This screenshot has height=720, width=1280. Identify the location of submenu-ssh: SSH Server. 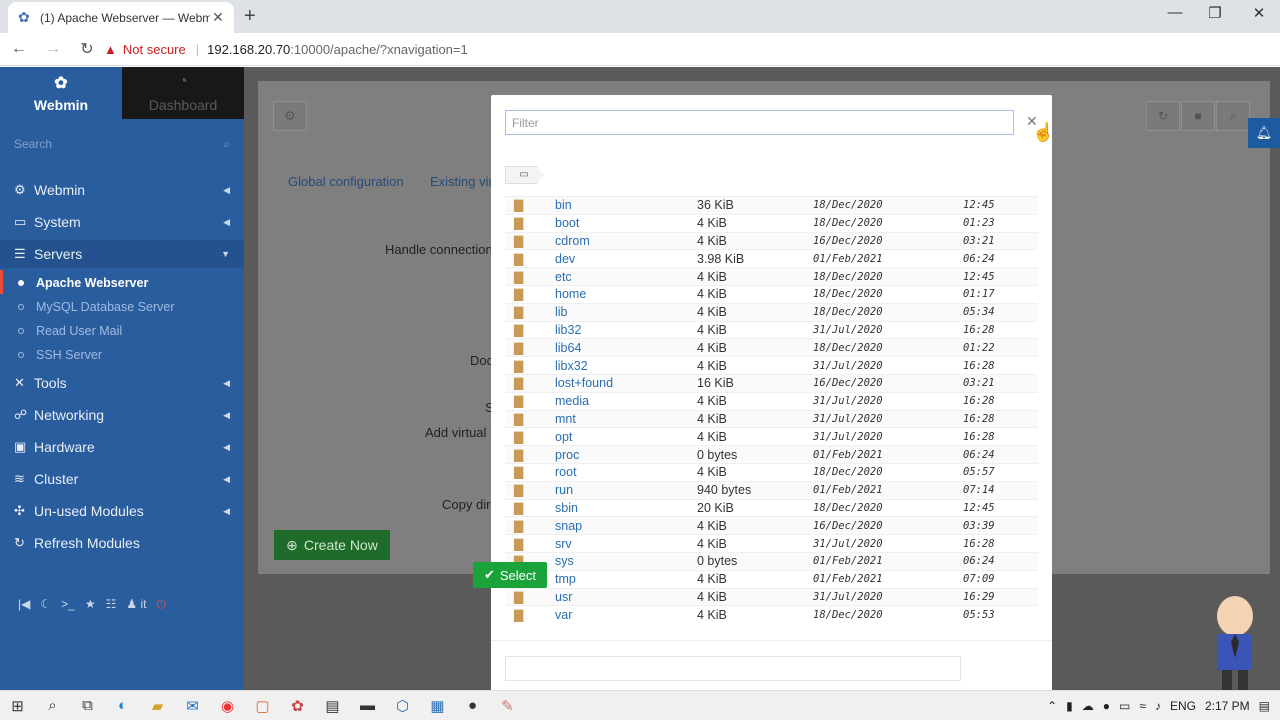
(122, 355).